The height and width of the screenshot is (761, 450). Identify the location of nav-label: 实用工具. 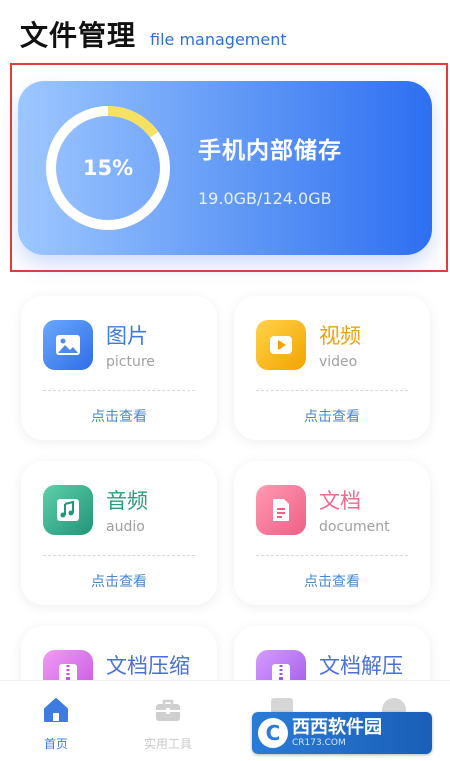
(167, 744).